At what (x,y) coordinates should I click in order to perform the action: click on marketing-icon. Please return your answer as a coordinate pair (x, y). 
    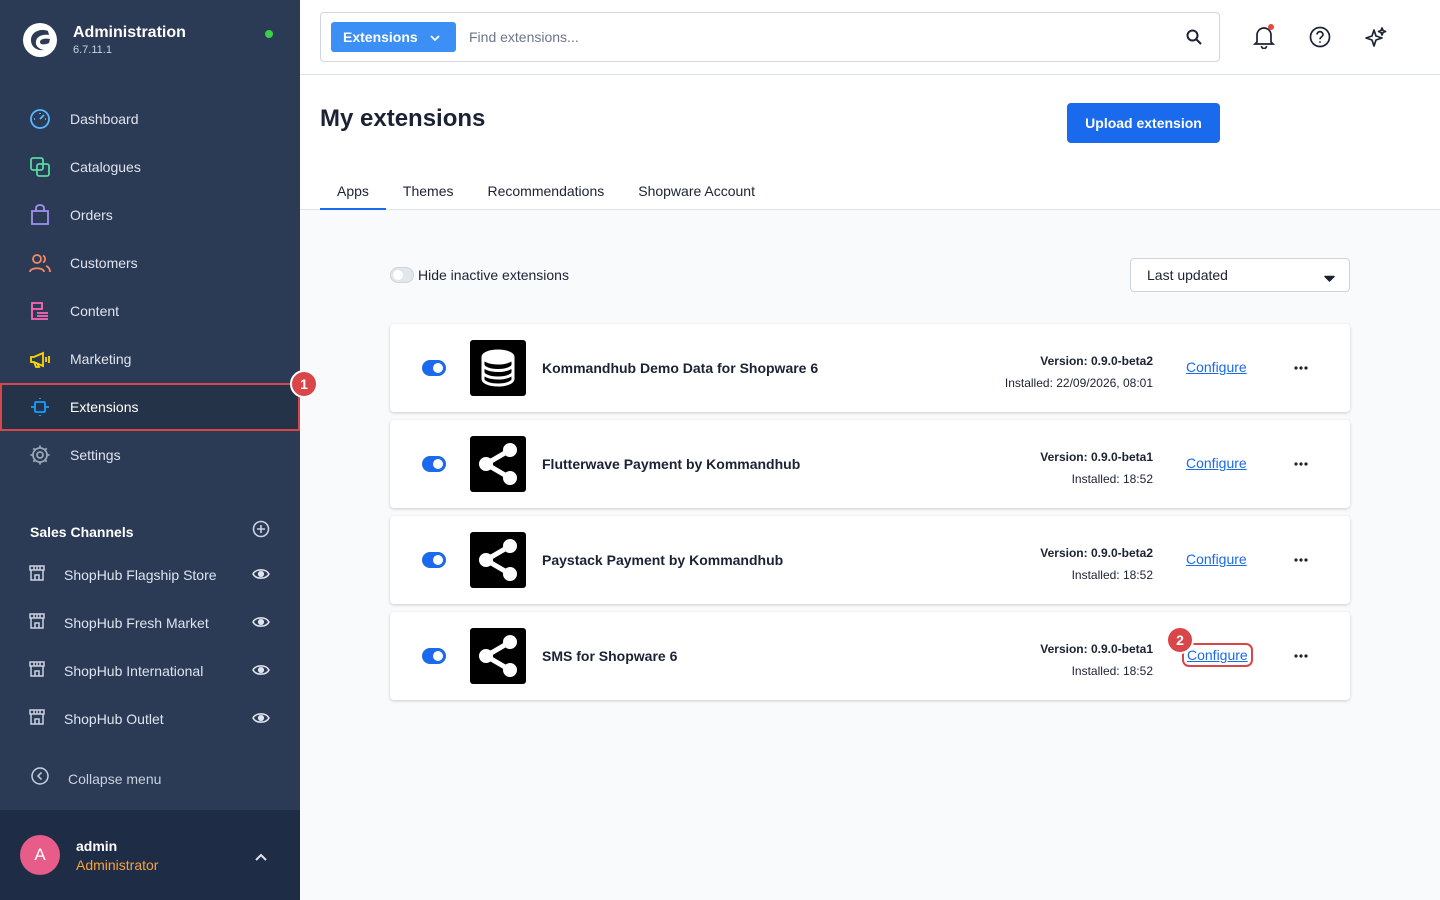
    Looking at the image, I should click on (40, 359).